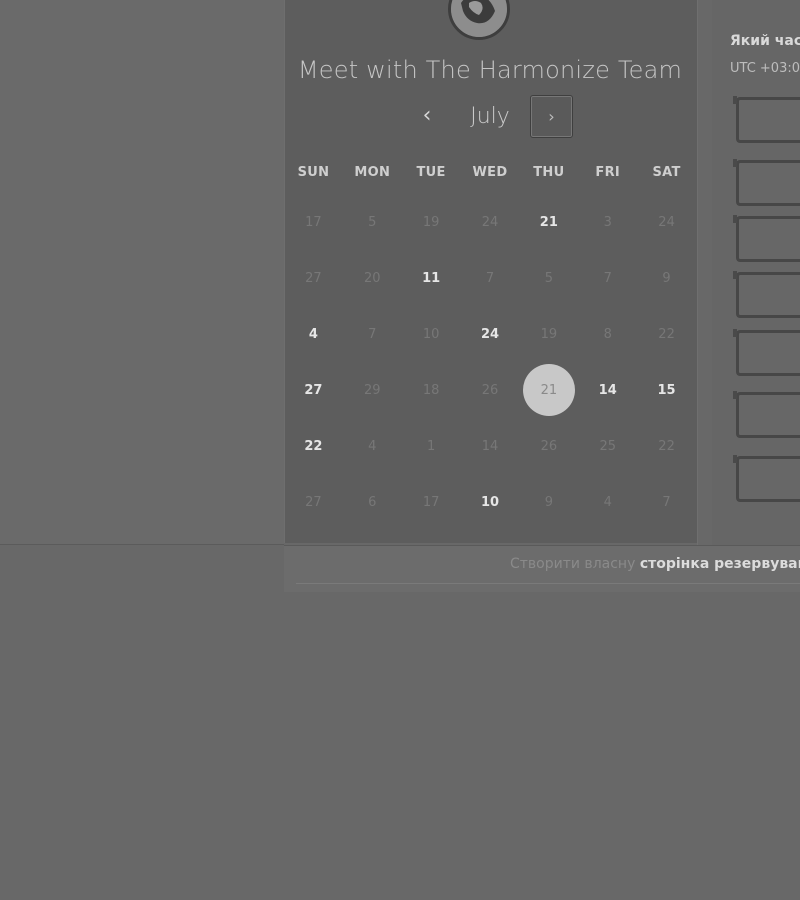 The height and width of the screenshot is (900, 800). What do you see at coordinates (427, 117) in the screenshot?
I see `prev-month-button: ‹` at bounding box center [427, 117].